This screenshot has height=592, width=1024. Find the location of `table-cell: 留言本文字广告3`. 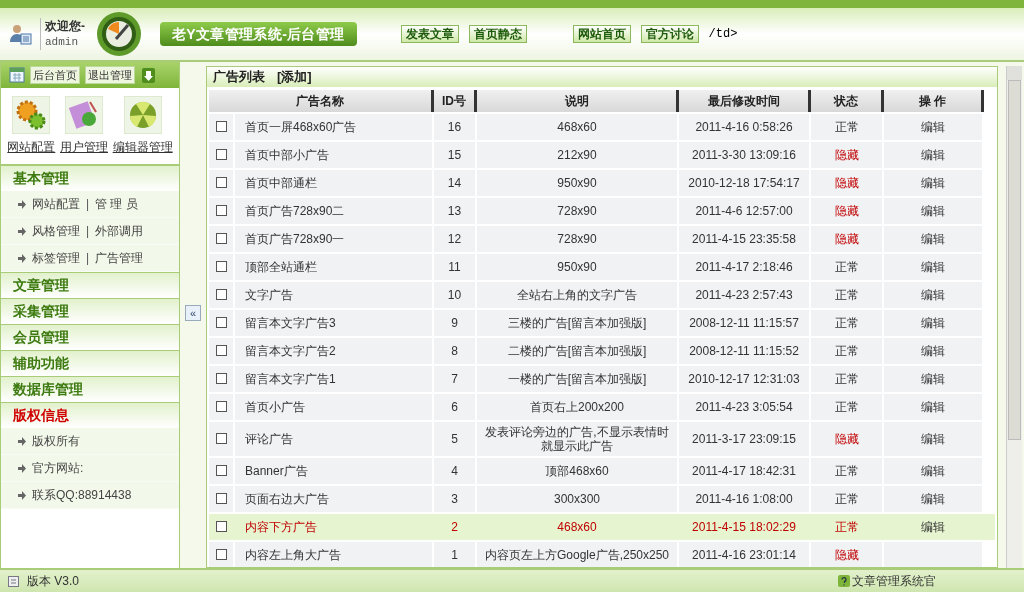

table-cell: 留言本文字广告3 is located at coordinates (333, 322).